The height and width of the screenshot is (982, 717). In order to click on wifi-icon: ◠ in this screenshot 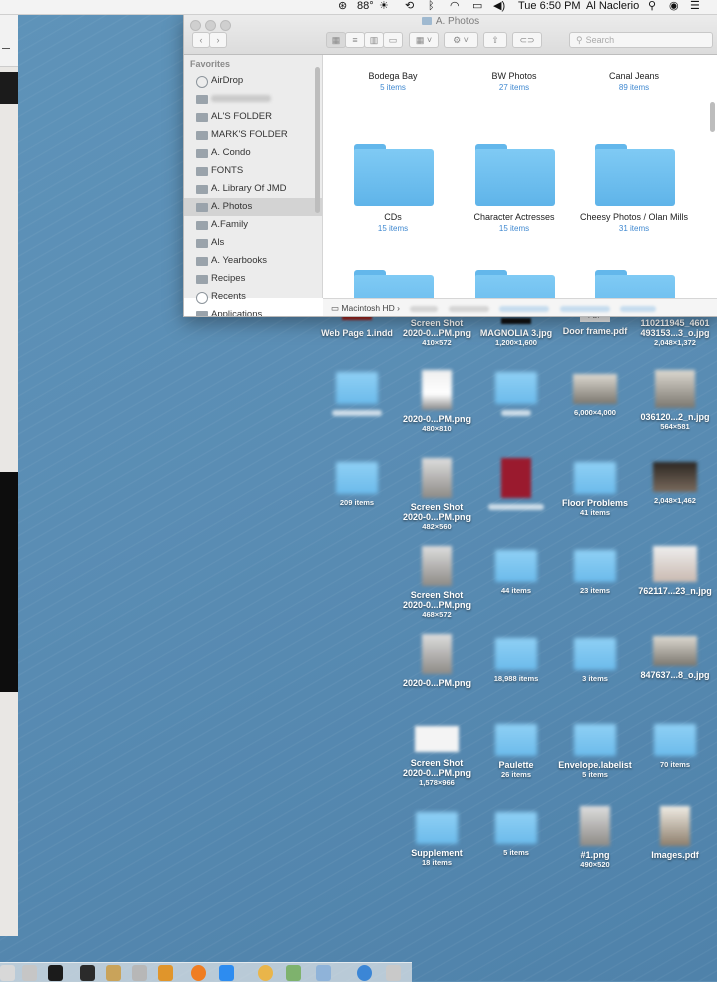, I will do `click(455, 6)`.